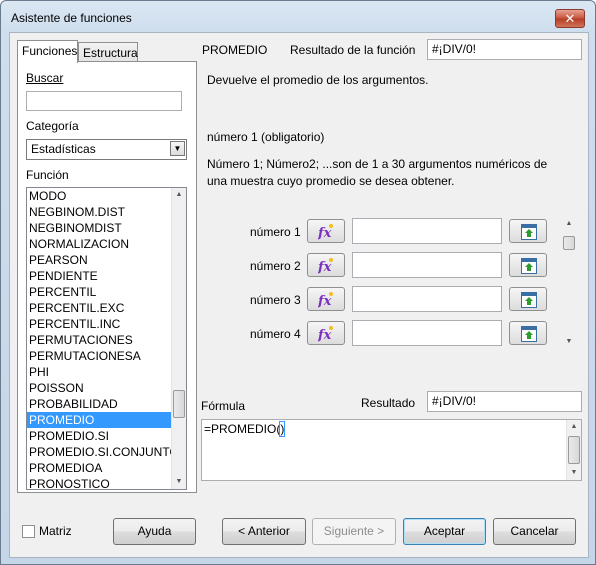 Image resolution: width=596 pixels, height=565 pixels. Describe the element at coordinates (106, 356) in the screenshot. I see `function-list-item: PERMUTACIONESA` at that location.